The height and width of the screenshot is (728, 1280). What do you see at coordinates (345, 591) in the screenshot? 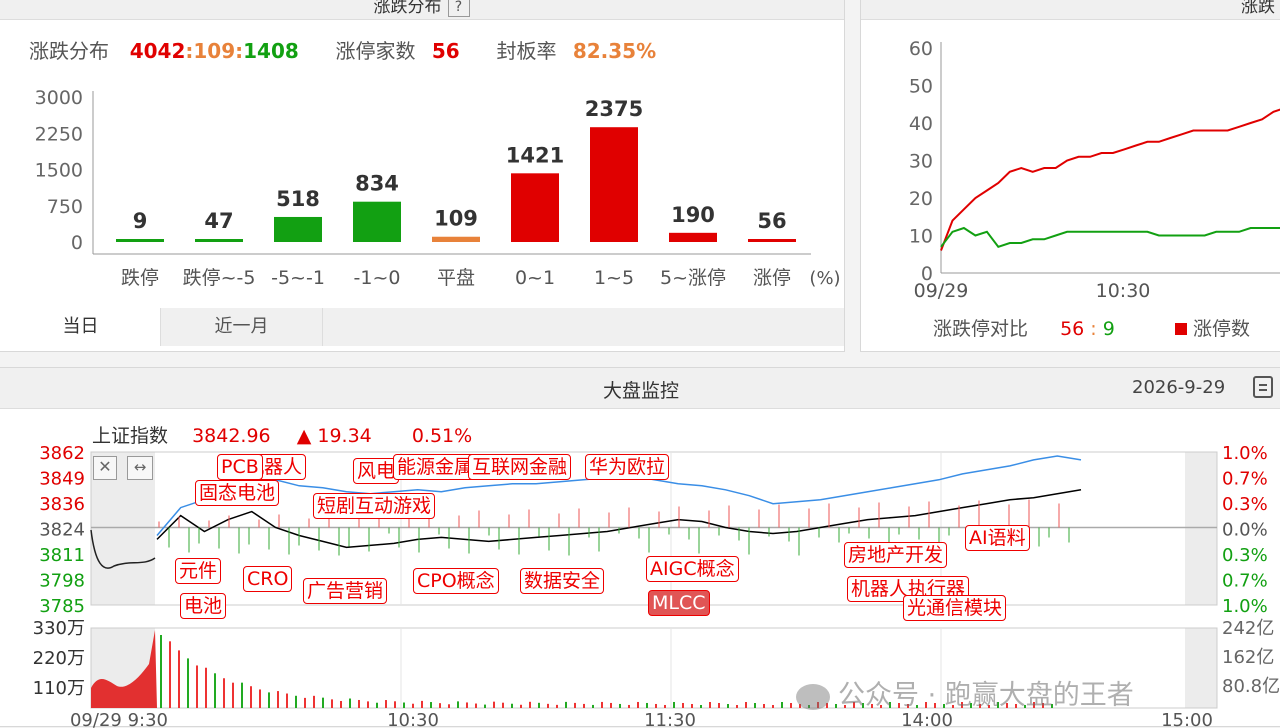
I see `tag-advertising: 广告营销` at bounding box center [345, 591].